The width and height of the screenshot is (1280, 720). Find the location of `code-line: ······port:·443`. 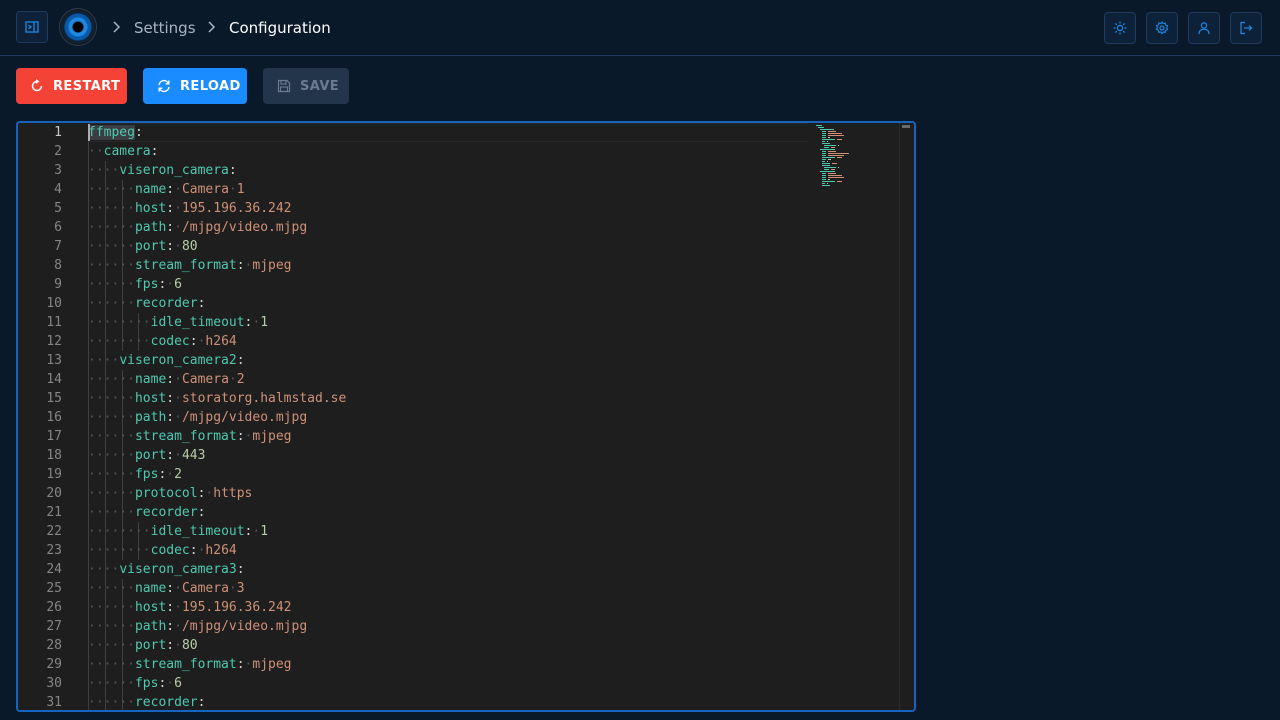

code-line: ······port:·443 is located at coordinates (146, 455).